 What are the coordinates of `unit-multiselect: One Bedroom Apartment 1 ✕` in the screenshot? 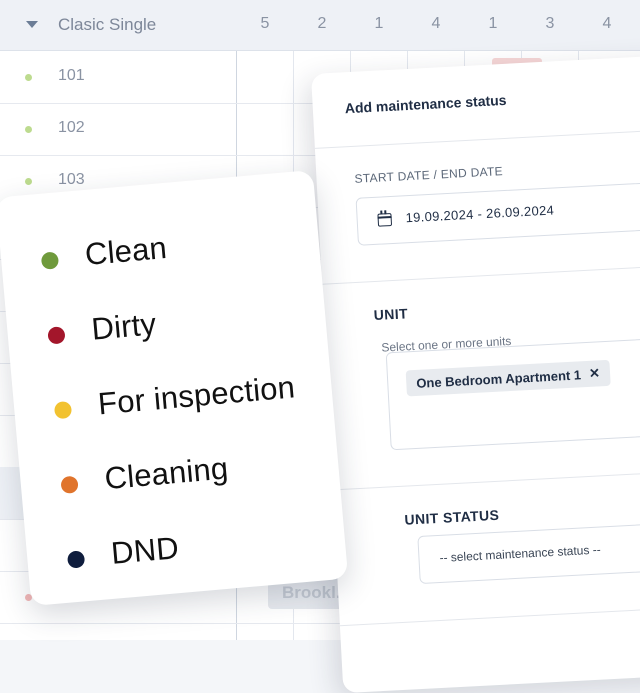 It's located at (512, 392).